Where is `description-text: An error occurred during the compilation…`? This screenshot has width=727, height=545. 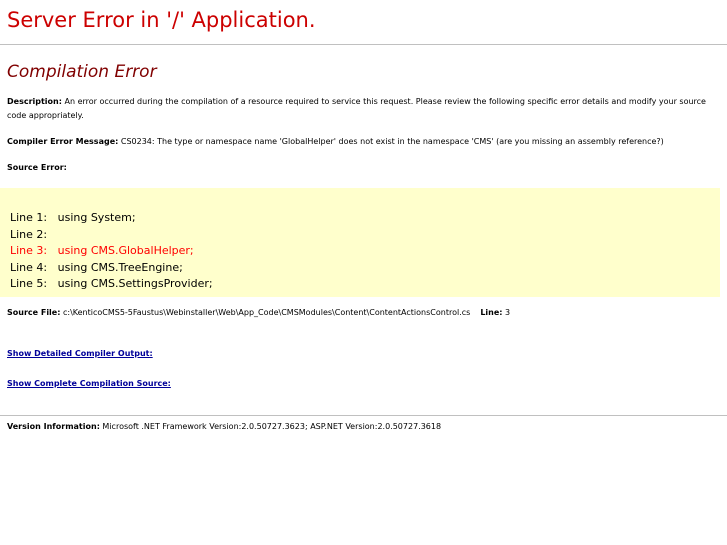 description-text: An error occurred during the compilation… is located at coordinates (356, 108).